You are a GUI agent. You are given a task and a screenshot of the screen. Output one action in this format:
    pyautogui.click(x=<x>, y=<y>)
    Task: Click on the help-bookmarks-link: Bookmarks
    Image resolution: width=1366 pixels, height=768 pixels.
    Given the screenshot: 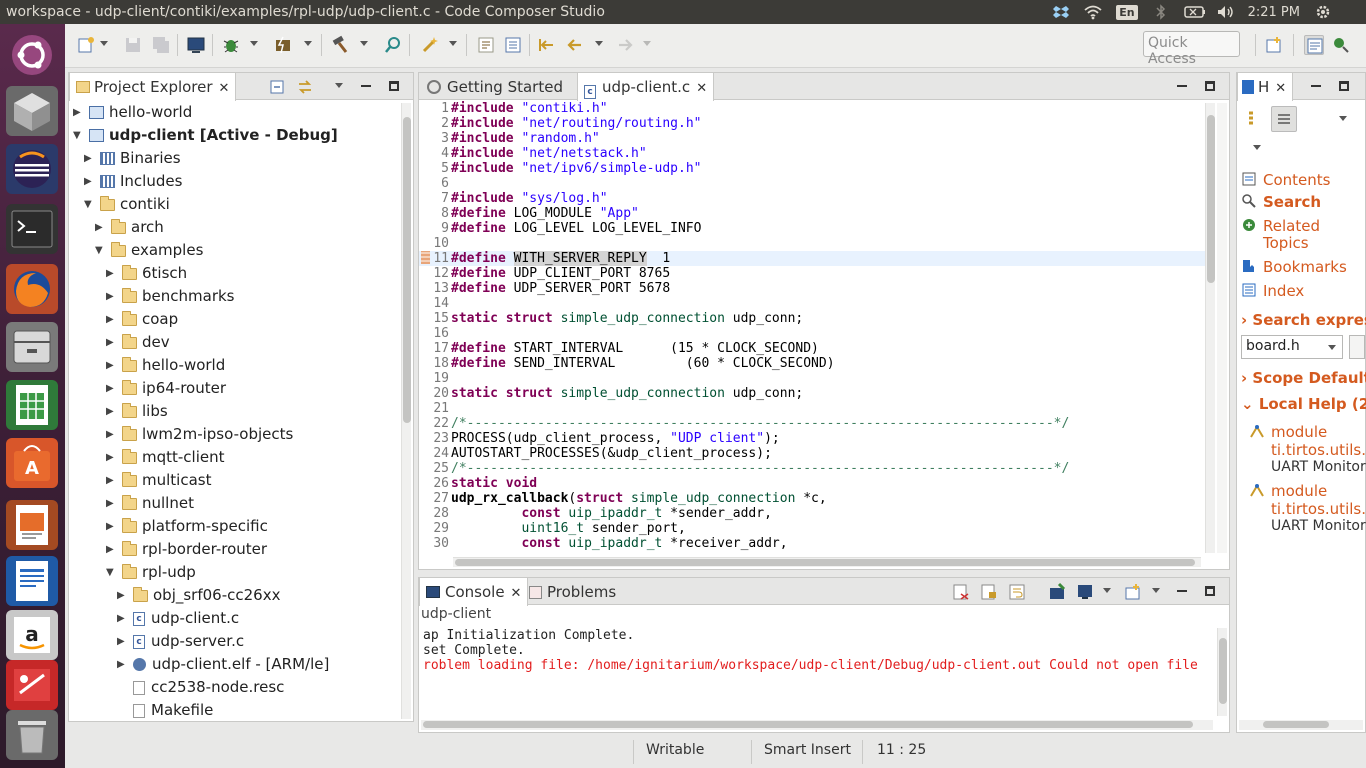 What is the action you would take?
    pyautogui.click(x=1305, y=267)
    